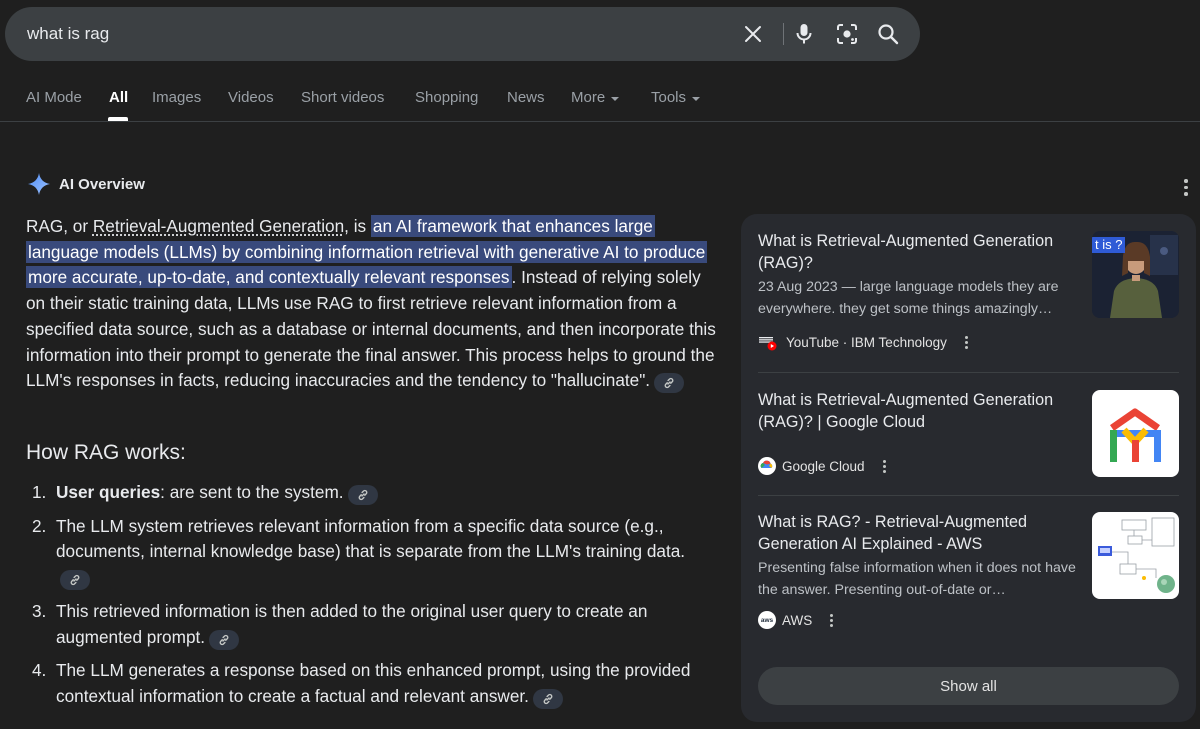 This screenshot has height=729, width=1200. What do you see at coordinates (39, 670) in the screenshot?
I see `step-number: 4.` at bounding box center [39, 670].